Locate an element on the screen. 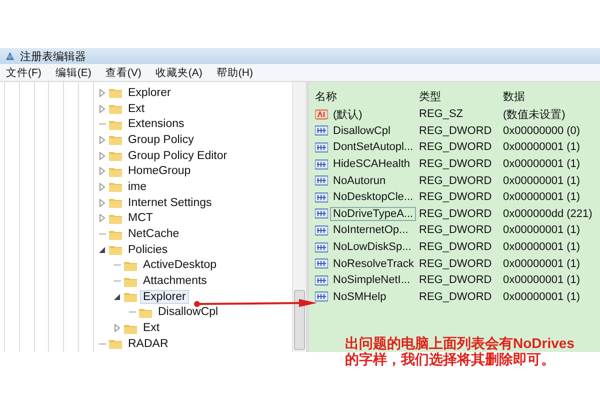 Image resolution: width=600 pixels, height=400 pixels. tree-item: MCT is located at coordinates (140, 218).